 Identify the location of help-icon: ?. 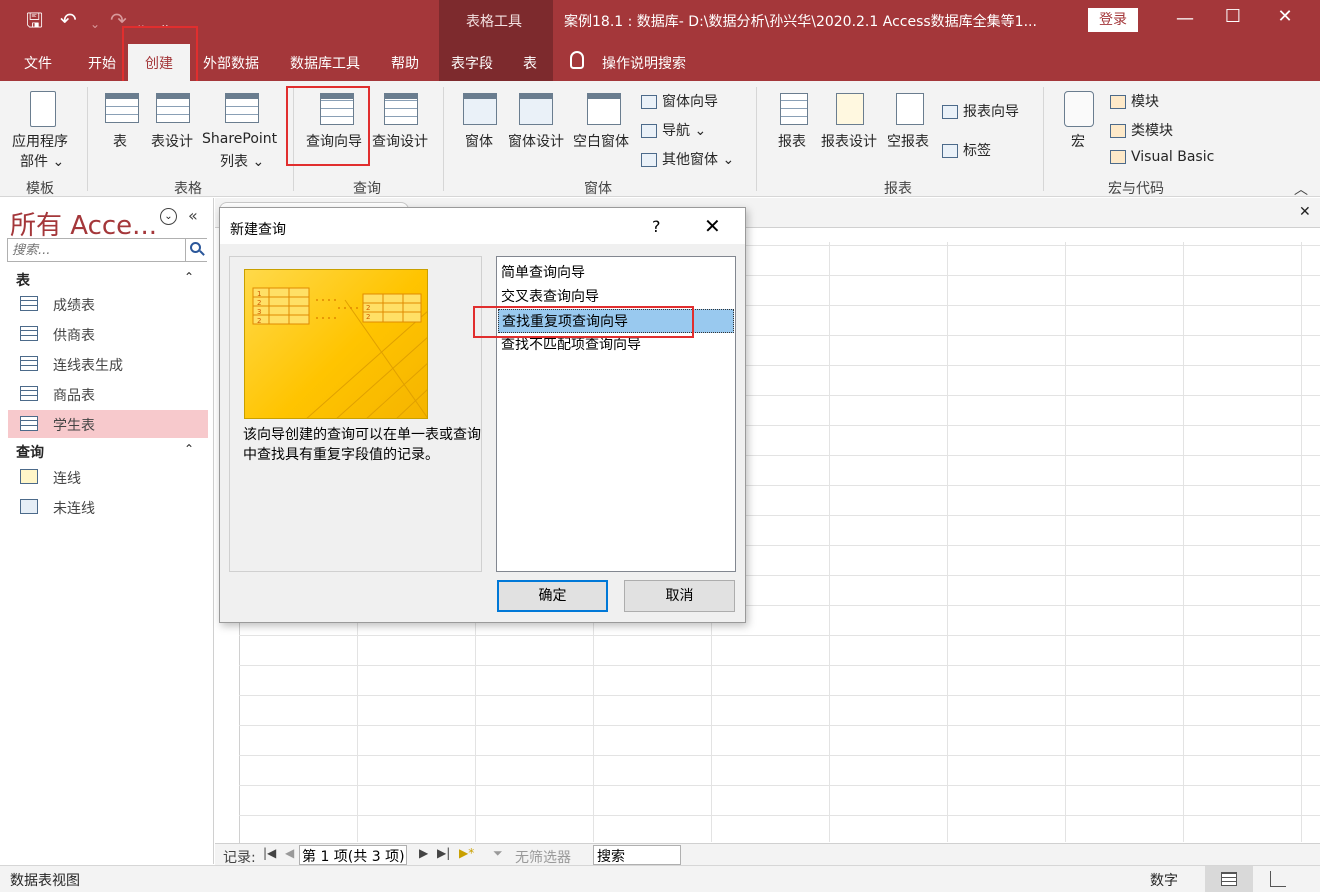
(656, 226).